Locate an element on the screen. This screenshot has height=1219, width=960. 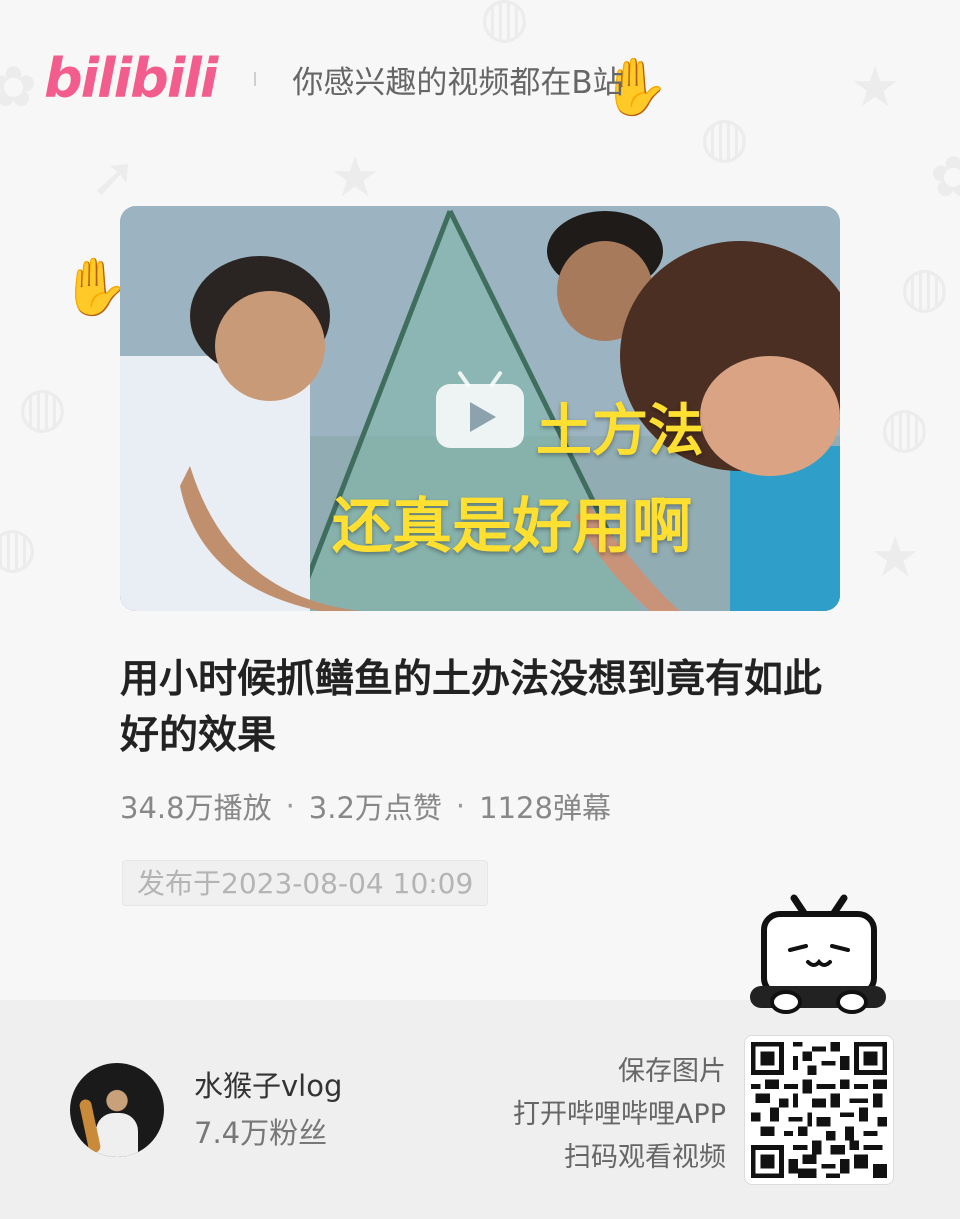
qr-instructions: 保存图片 打开哔哩哔哩APP 扫码观看视频 is located at coordinates (619, 1114).